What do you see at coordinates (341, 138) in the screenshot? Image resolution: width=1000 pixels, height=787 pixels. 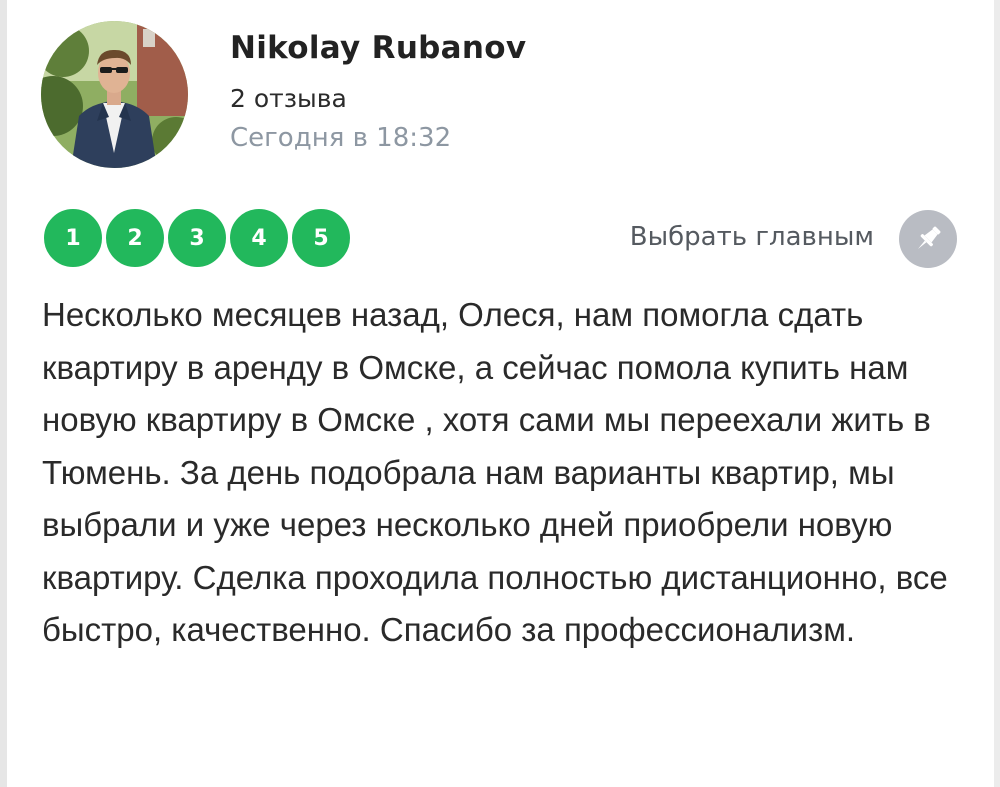 I see `review-date: Сегодня в 18:32` at bounding box center [341, 138].